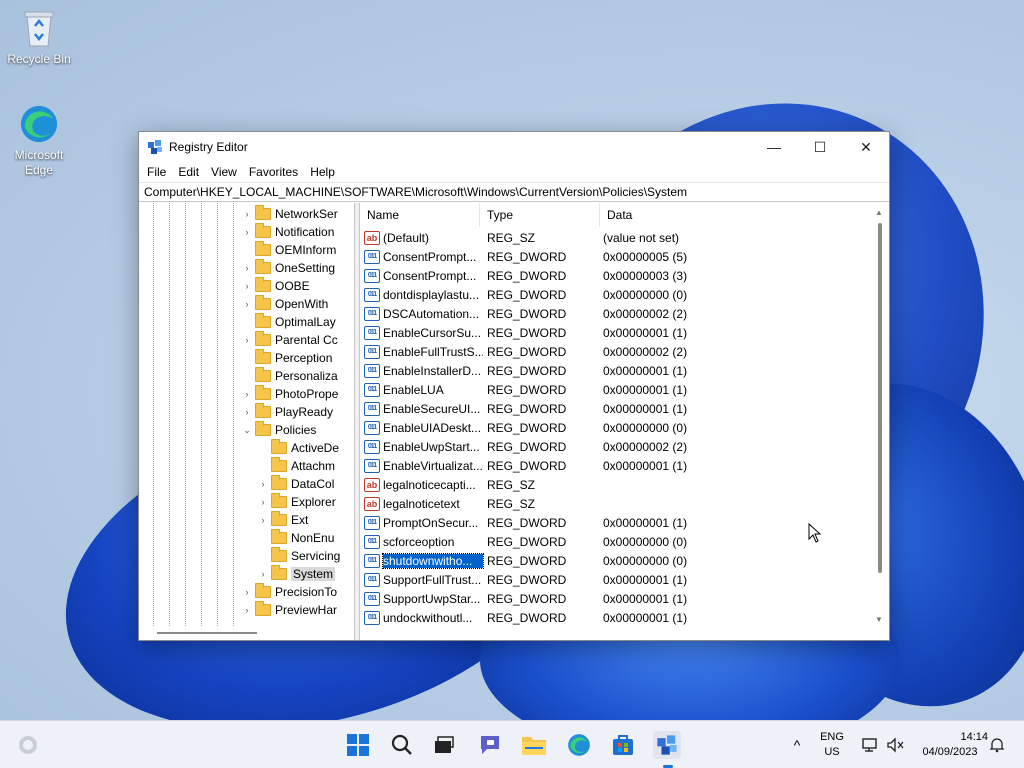  What do you see at coordinates (583, 503) in the screenshot?
I see `value-row: ab legalnoticetext REG_SZ` at bounding box center [583, 503].